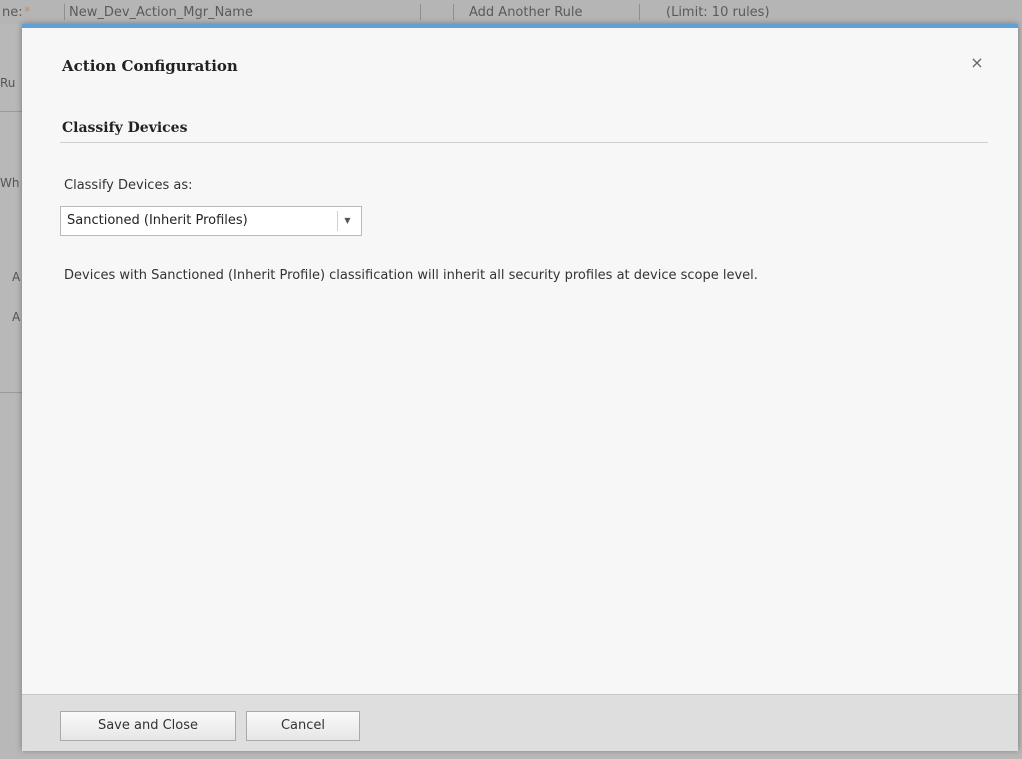 The height and width of the screenshot is (759, 1022). Describe the element at coordinates (157, 220) in the screenshot. I see `selected-value: Sanctioned (Inherit Profiles)` at that location.